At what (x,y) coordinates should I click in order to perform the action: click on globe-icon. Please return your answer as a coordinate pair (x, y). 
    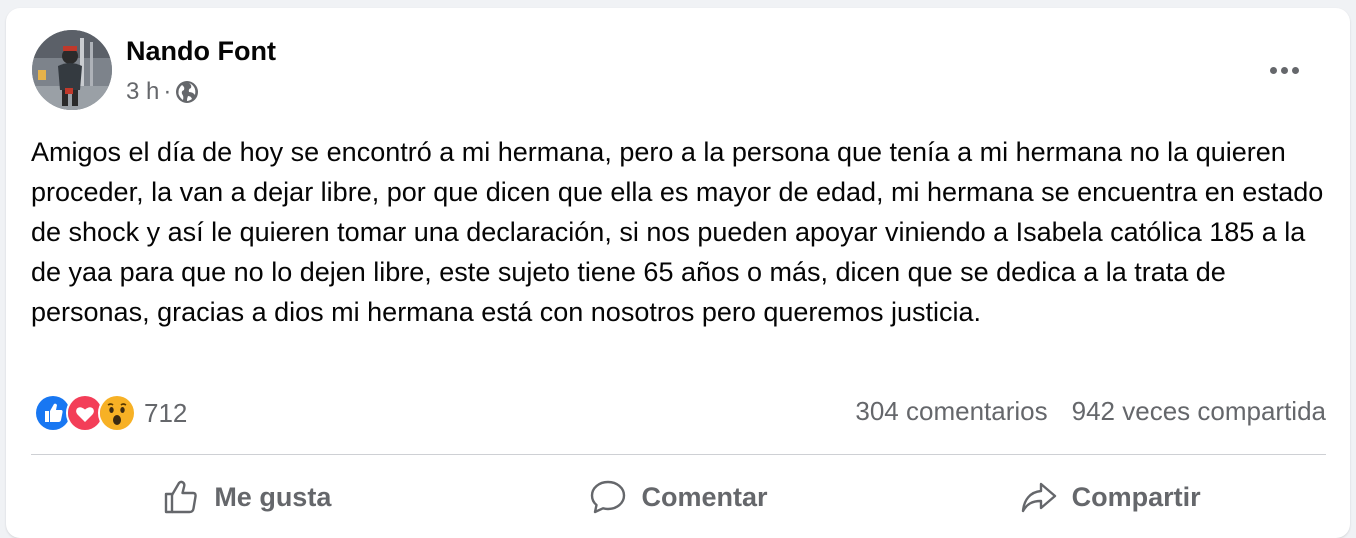
    Looking at the image, I should click on (187, 92).